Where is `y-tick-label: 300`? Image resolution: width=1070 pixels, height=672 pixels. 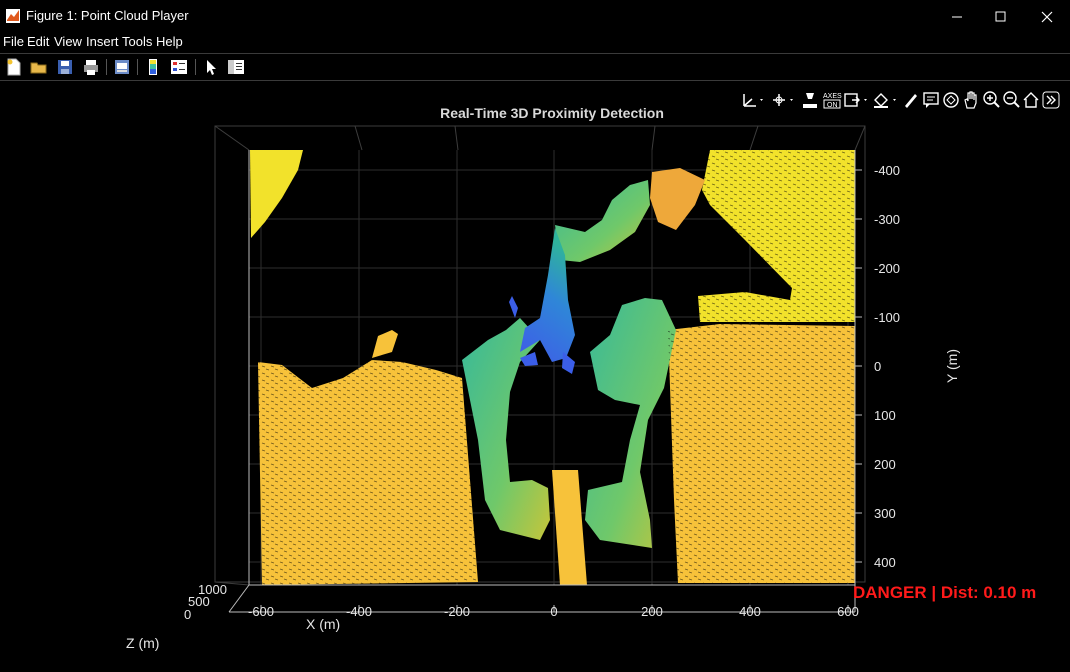
y-tick-label: 300 is located at coordinates (885, 513).